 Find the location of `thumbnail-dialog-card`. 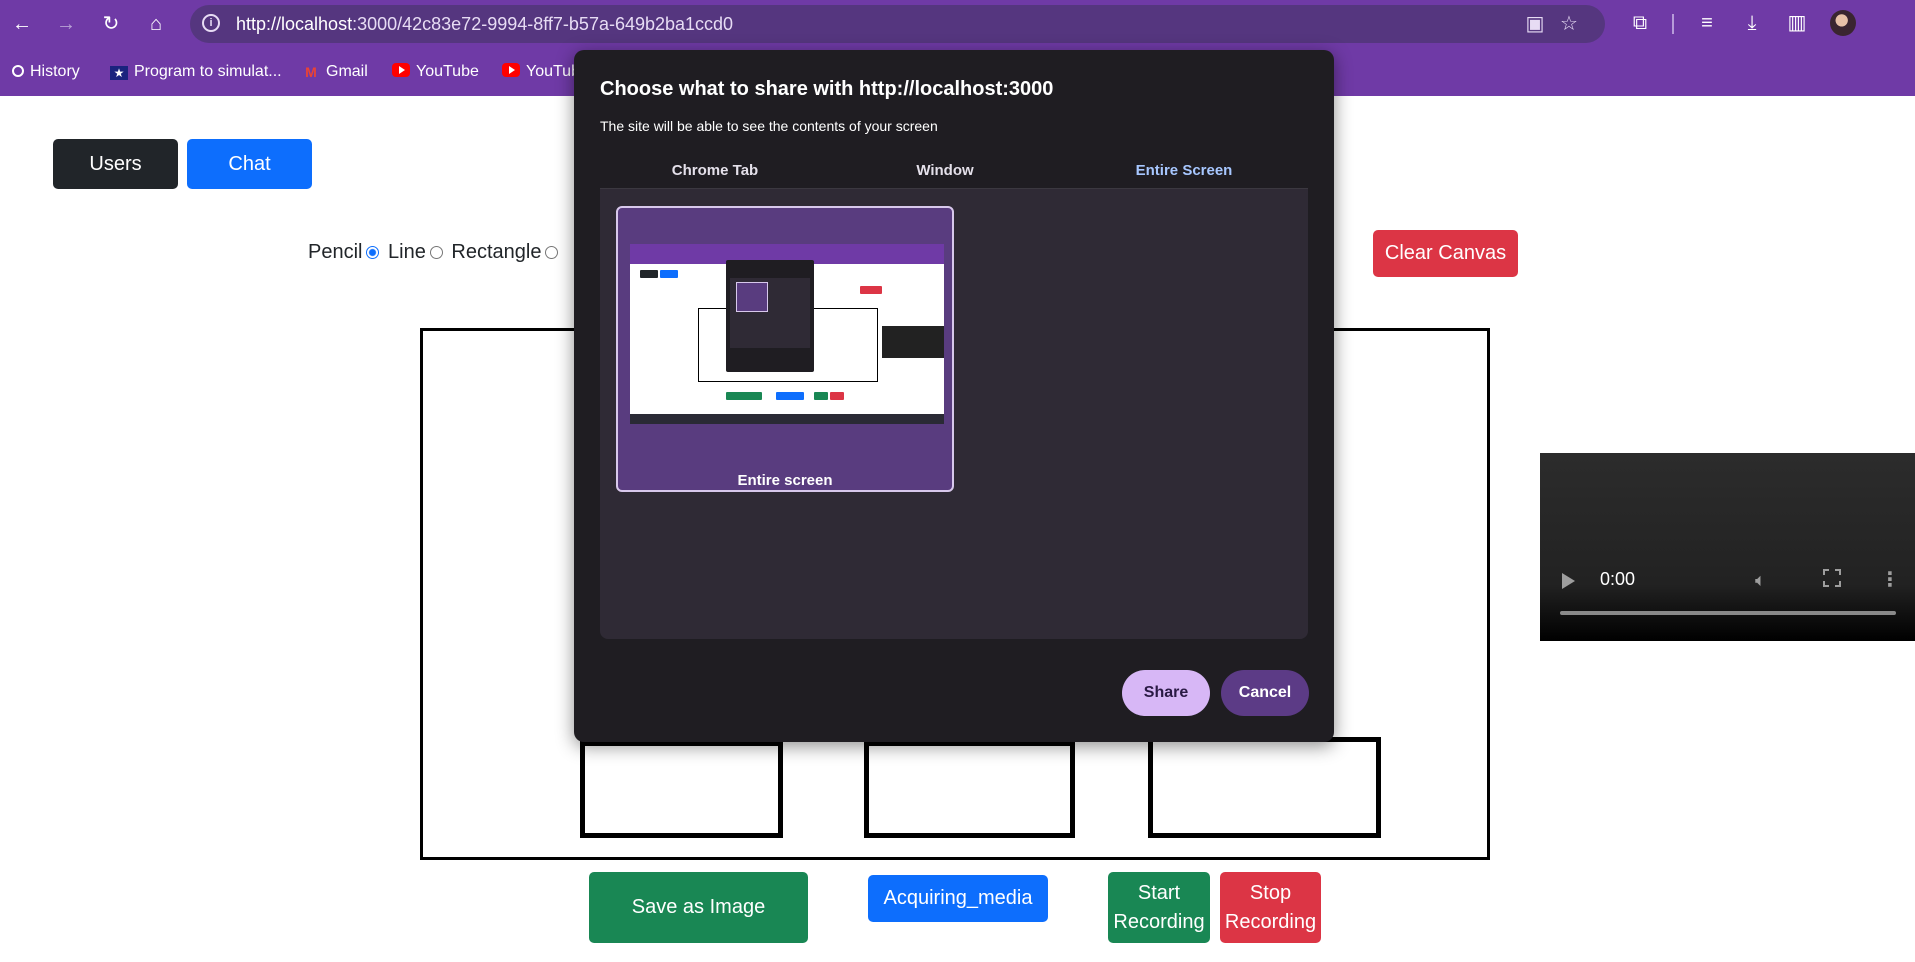

thumbnail-dialog-card is located at coordinates (752, 297).